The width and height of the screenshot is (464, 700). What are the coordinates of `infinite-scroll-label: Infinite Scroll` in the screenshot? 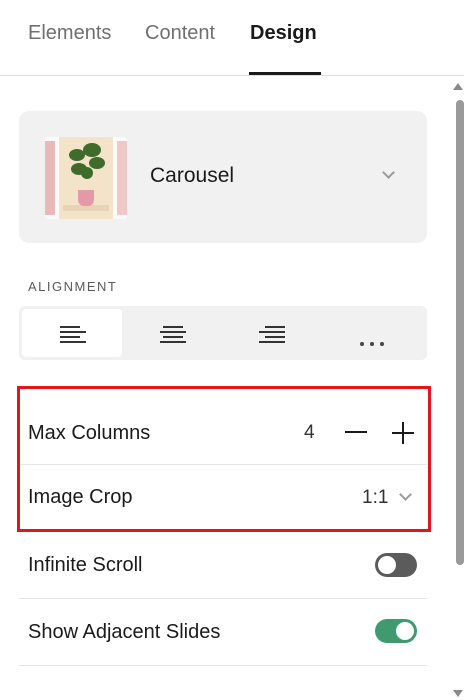 It's located at (85, 565).